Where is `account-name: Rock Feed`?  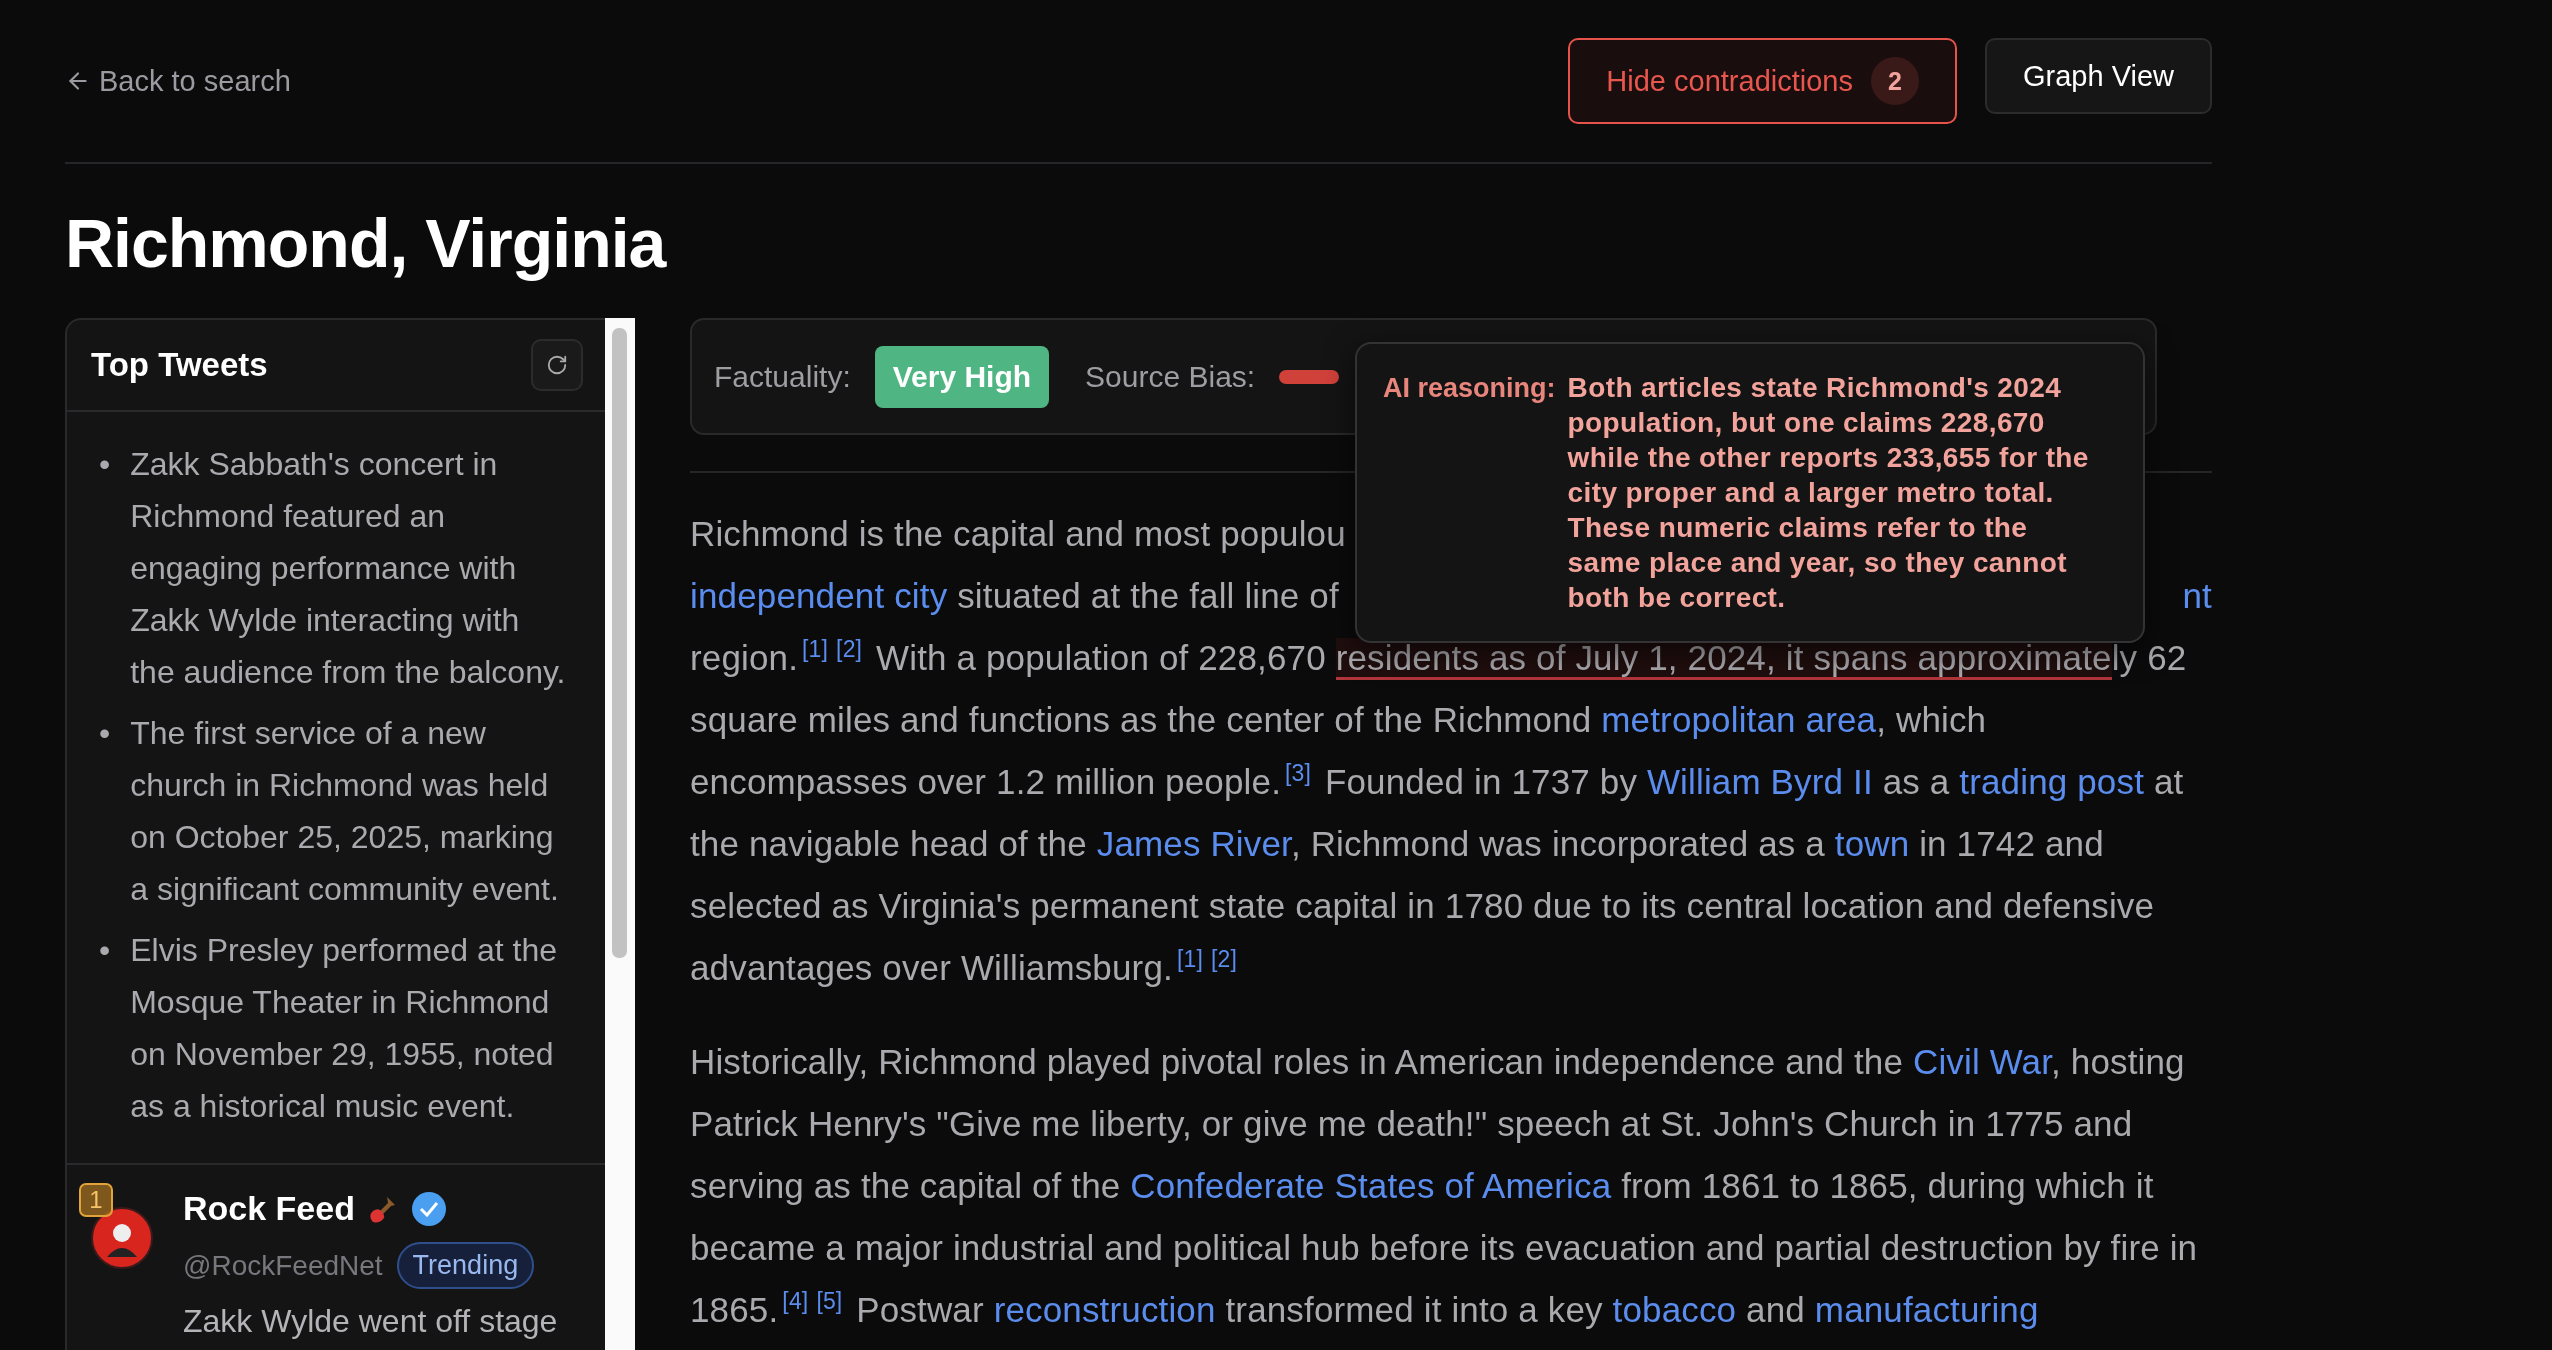 account-name: Rock Feed is located at coordinates (269, 1208).